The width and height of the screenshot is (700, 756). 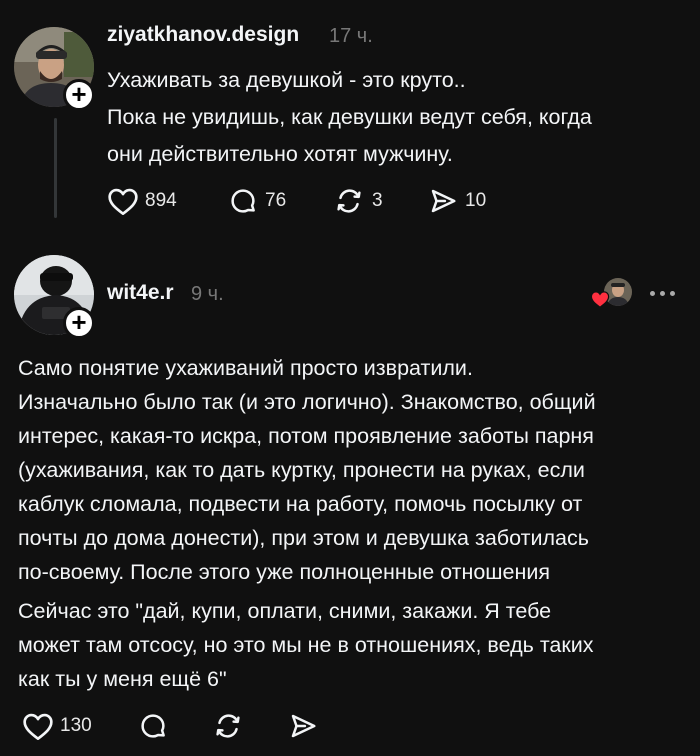 What do you see at coordinates (351, 36) in the screenshot?
I see `post-time: 17 ч.` at bounding box center [351, 36].